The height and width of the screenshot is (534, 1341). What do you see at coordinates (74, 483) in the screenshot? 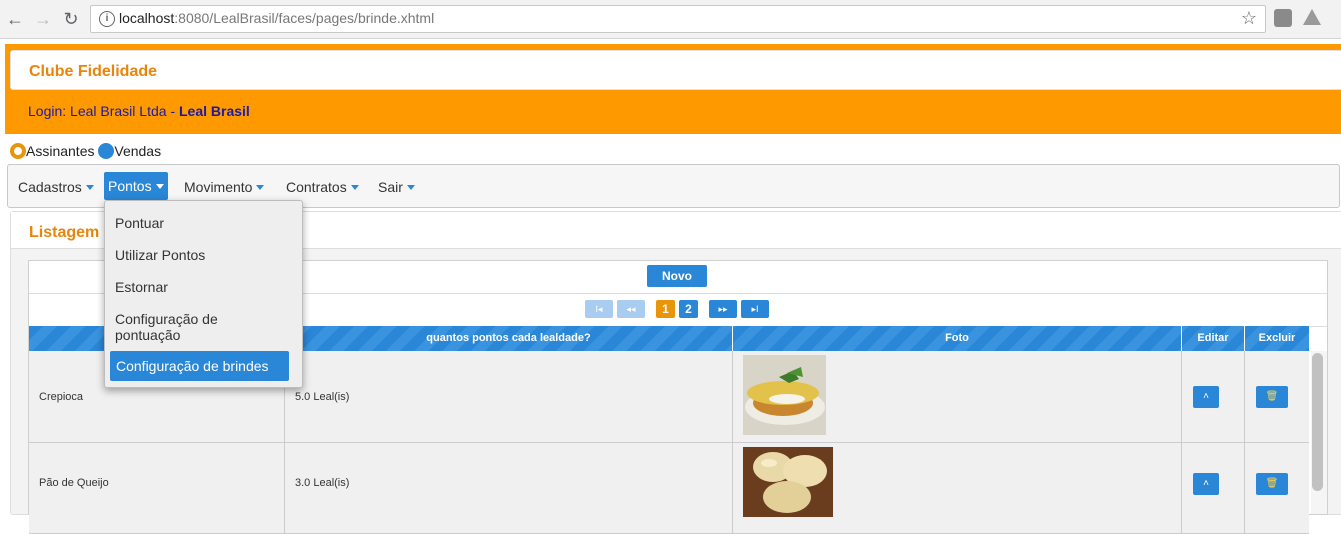
I see `row-name: Pão de Queijo` at bounding box center [74, 483].